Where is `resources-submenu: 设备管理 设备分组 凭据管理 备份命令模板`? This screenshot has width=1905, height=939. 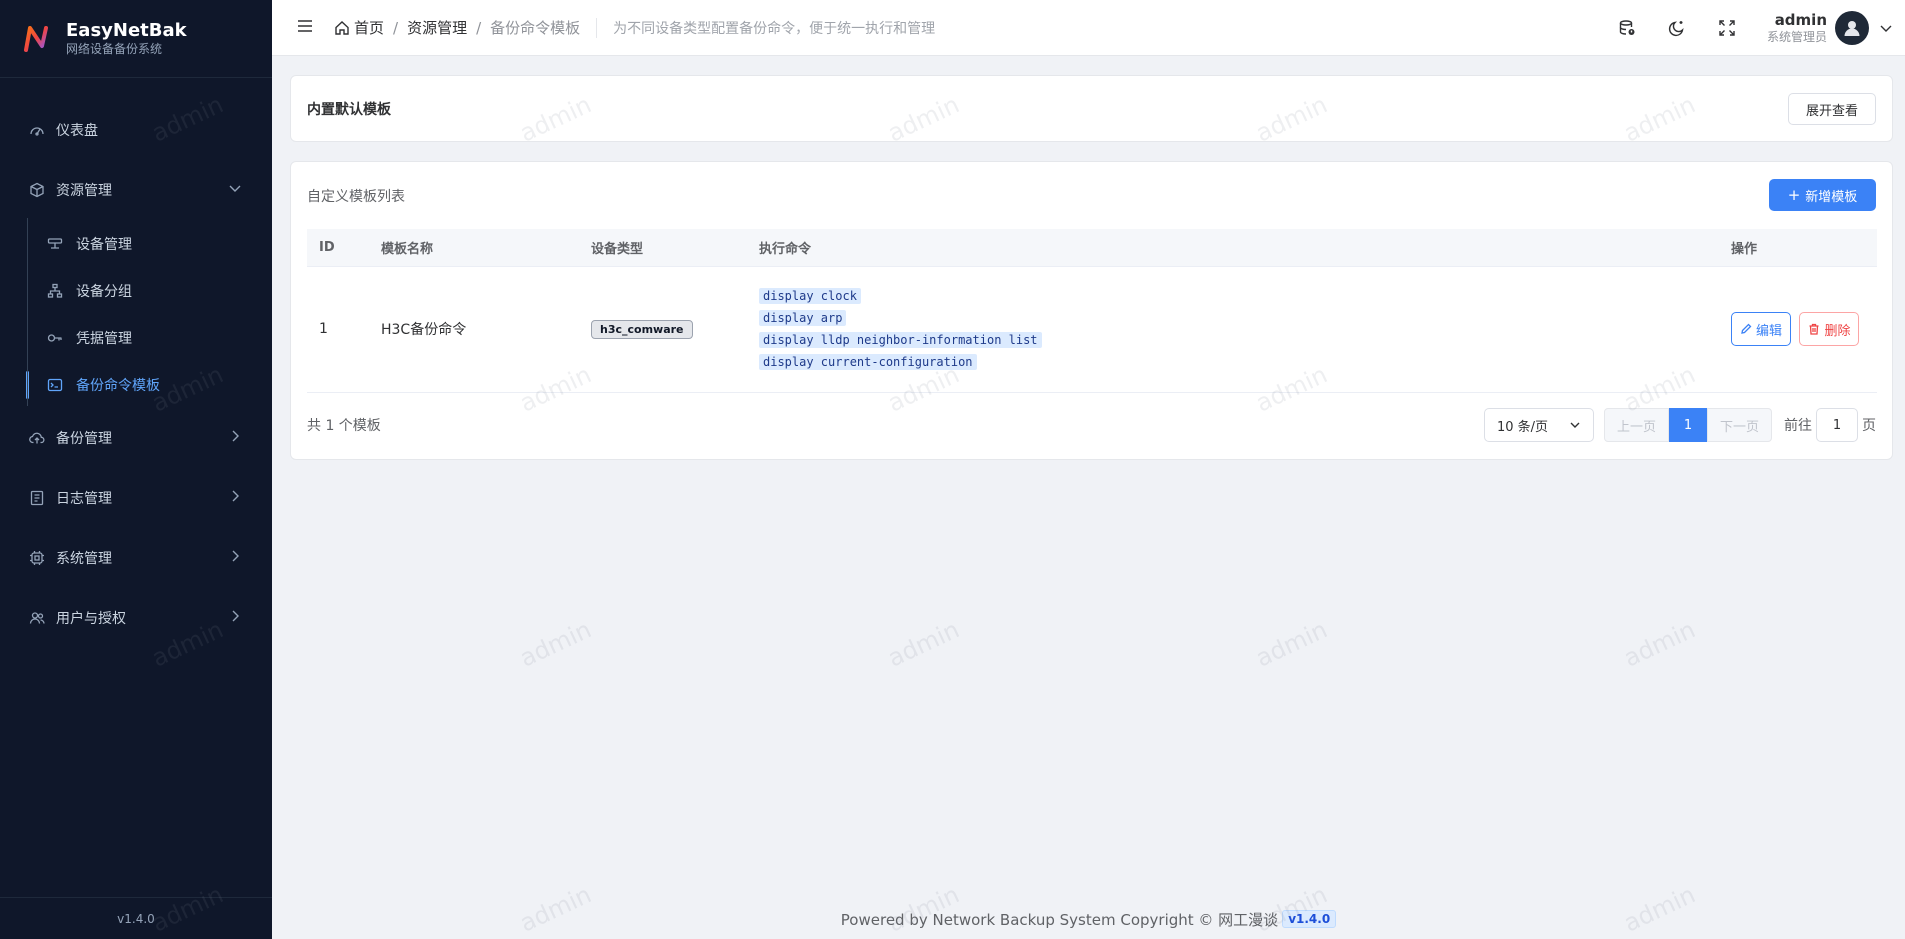 resources-submenu: 设备管理 设备分组 凭据管理 备份命令模板 is located at coordinates (136, 314).